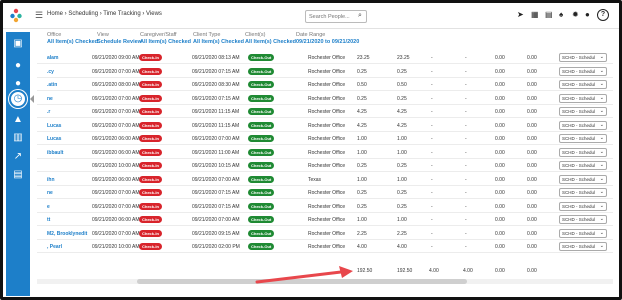 Image resolution: width=622 pixels, height=300 pixels. What do you see at coordinates (48, 207) in the screenshot?
I see `caregiver-name-link: e` at bounding box center [48, 207].